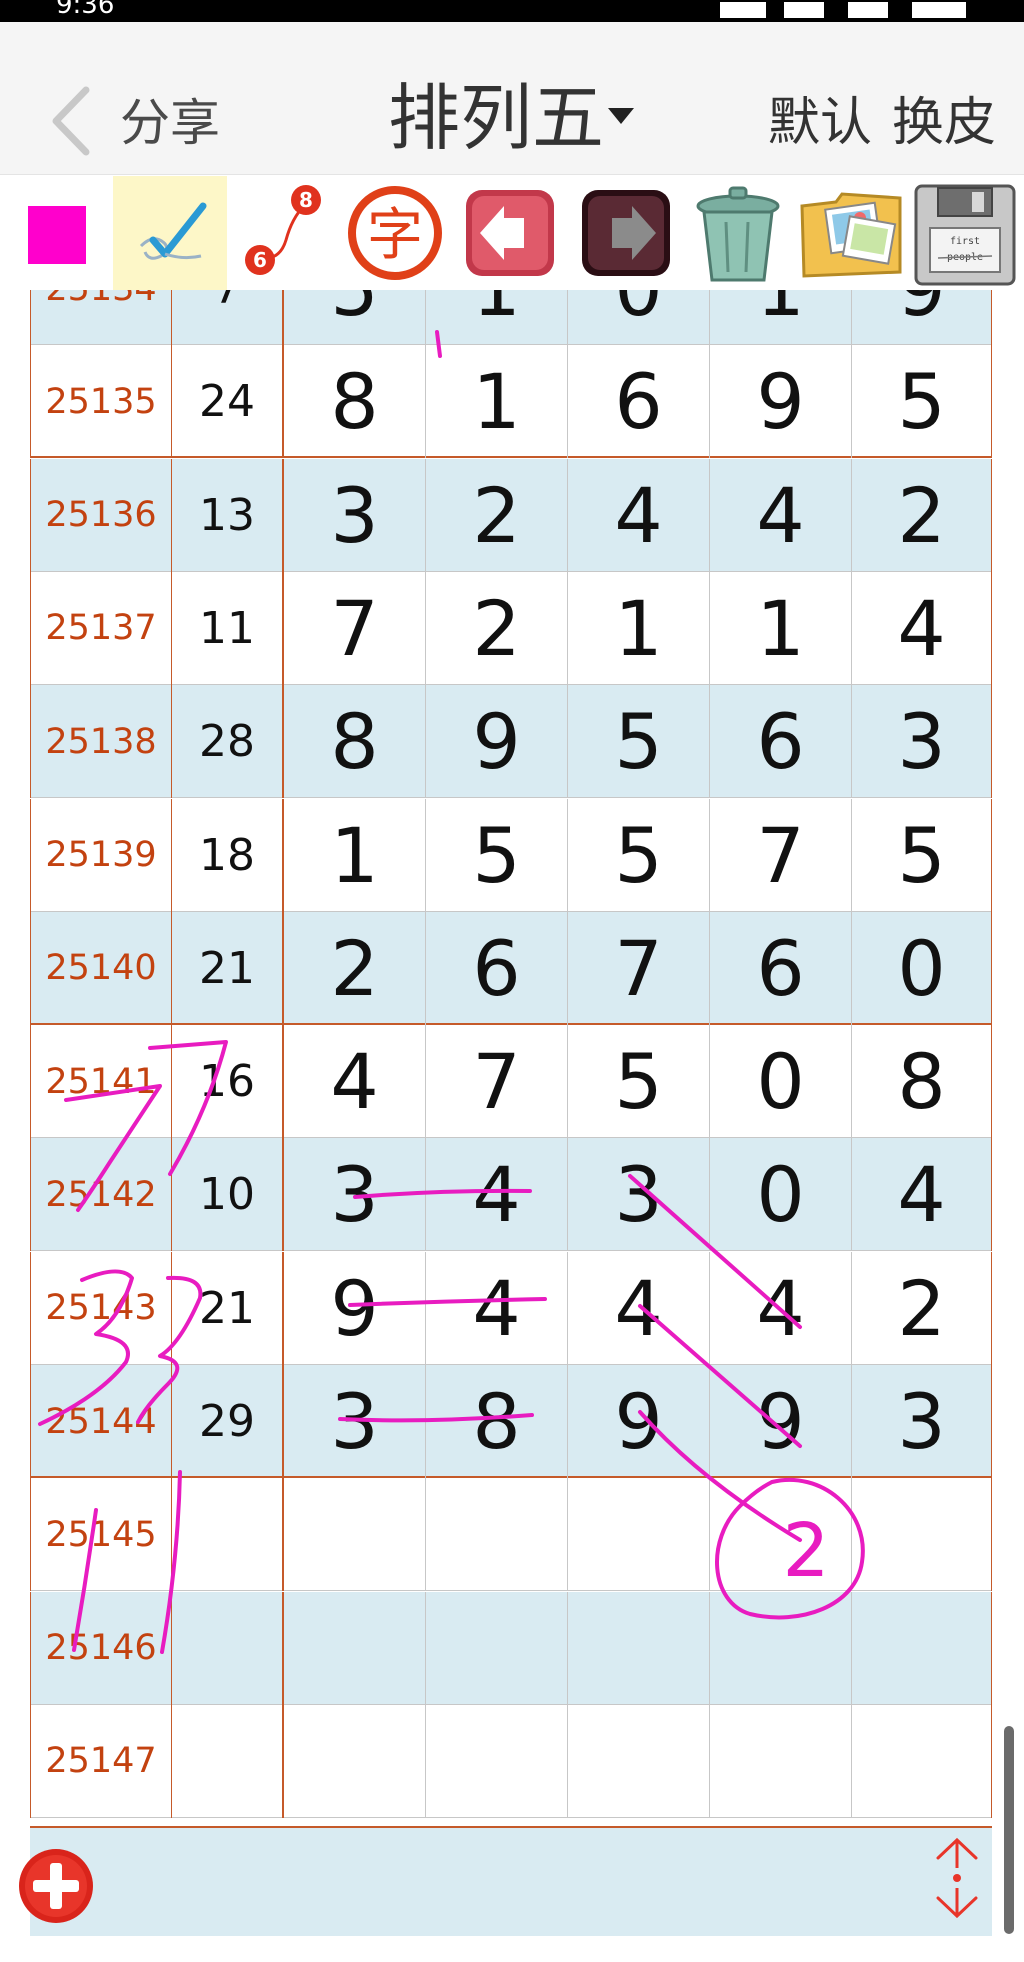 The height and width of the screenshot is (1962, 1024). Describe the element at coordinates (170, 123) in the screenshot. I see `share-button: 分享` at that location.